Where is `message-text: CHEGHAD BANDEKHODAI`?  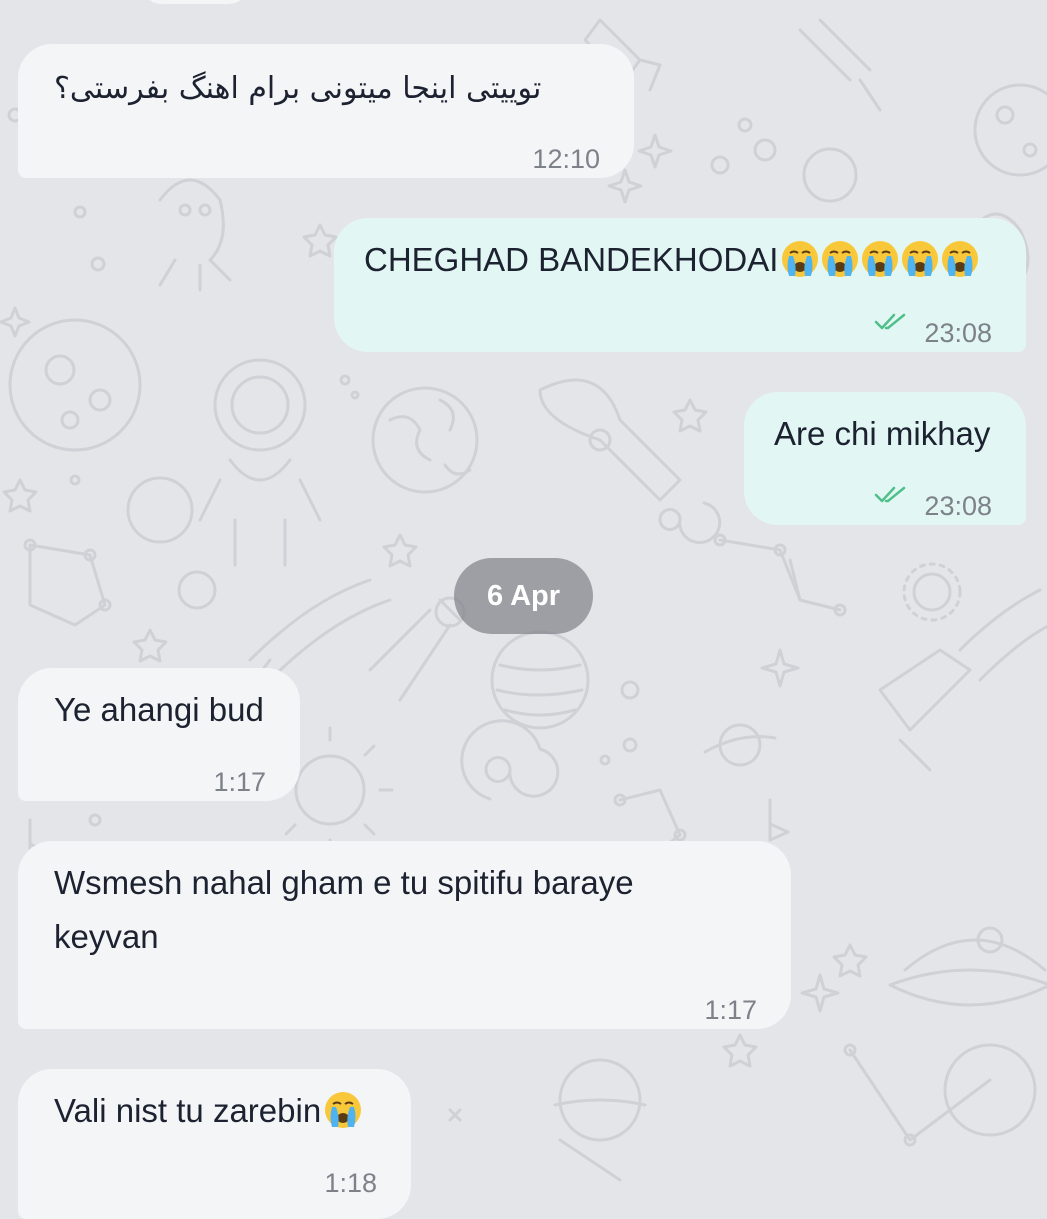 message-text: CHEGHAD BANDEKHODAI is located at coordinates (672, 260).